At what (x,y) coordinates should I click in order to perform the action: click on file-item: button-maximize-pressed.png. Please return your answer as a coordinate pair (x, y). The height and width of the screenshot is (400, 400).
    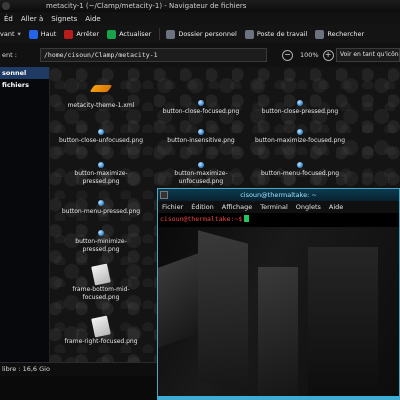
    Looking at the image, I should click on (101, 174).